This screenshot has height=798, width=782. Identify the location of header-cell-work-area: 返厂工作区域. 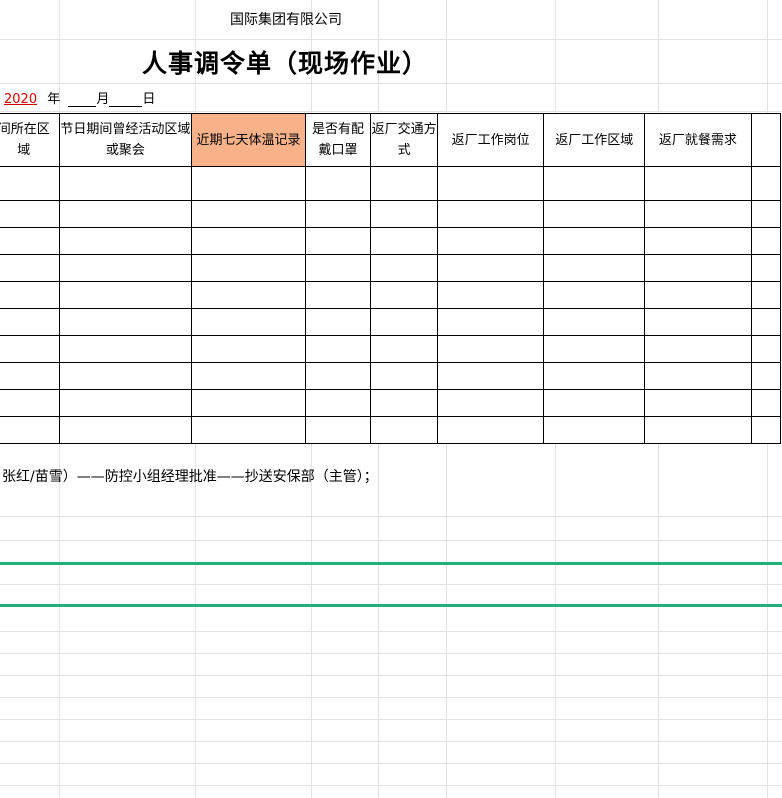
(594, 140).